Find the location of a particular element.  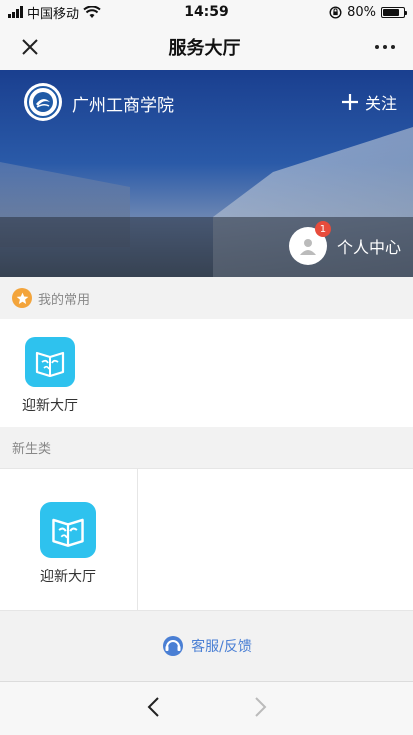

battery-icon is located at coordinates (394, 12).